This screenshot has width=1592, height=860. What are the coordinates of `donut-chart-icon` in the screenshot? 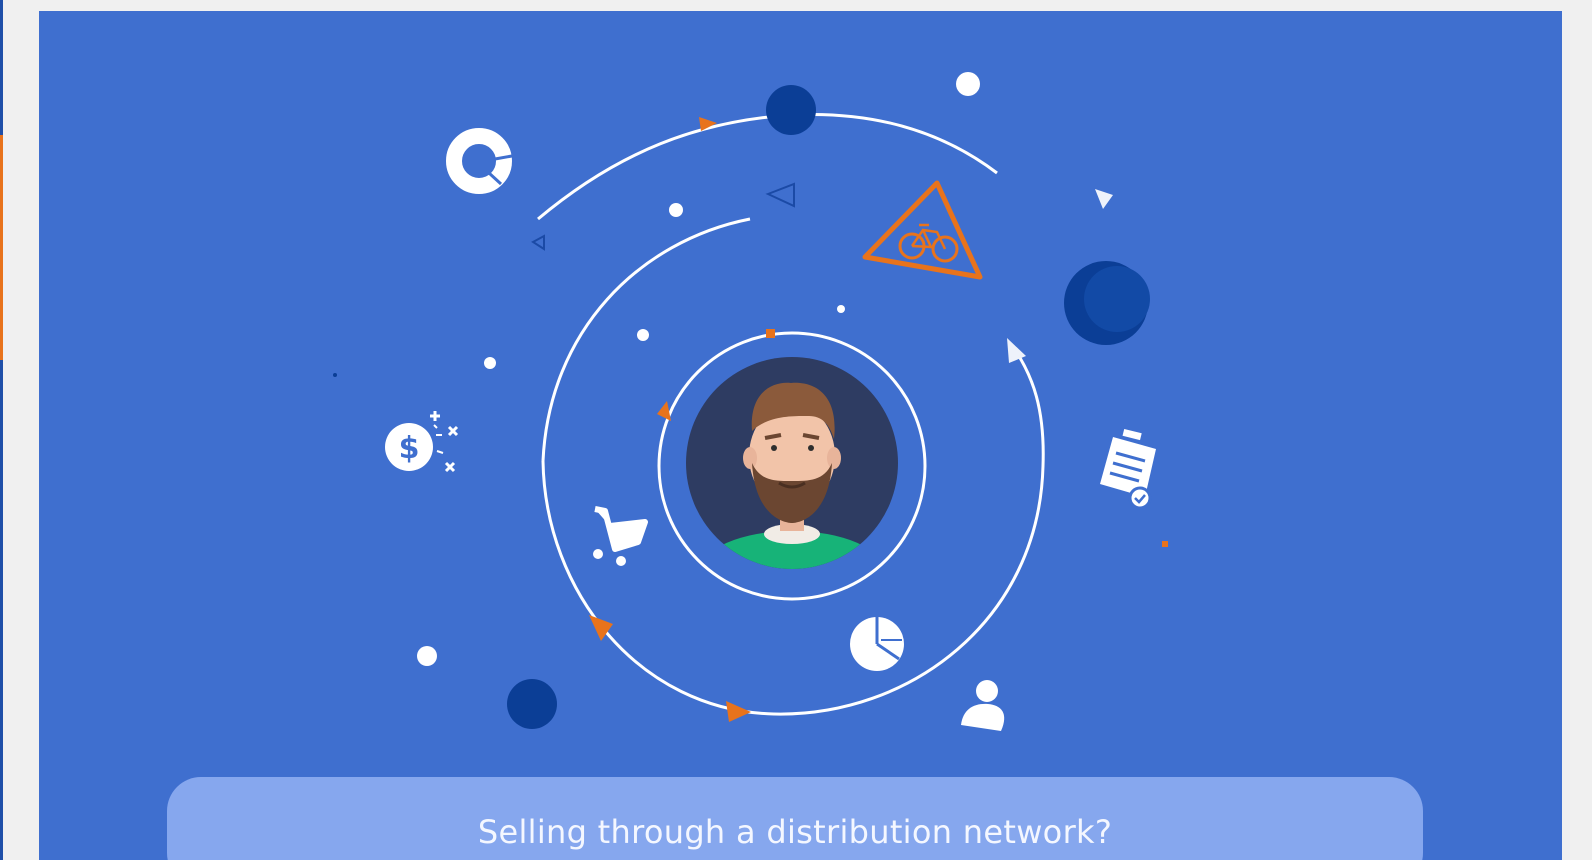 It's located at (479, 161).